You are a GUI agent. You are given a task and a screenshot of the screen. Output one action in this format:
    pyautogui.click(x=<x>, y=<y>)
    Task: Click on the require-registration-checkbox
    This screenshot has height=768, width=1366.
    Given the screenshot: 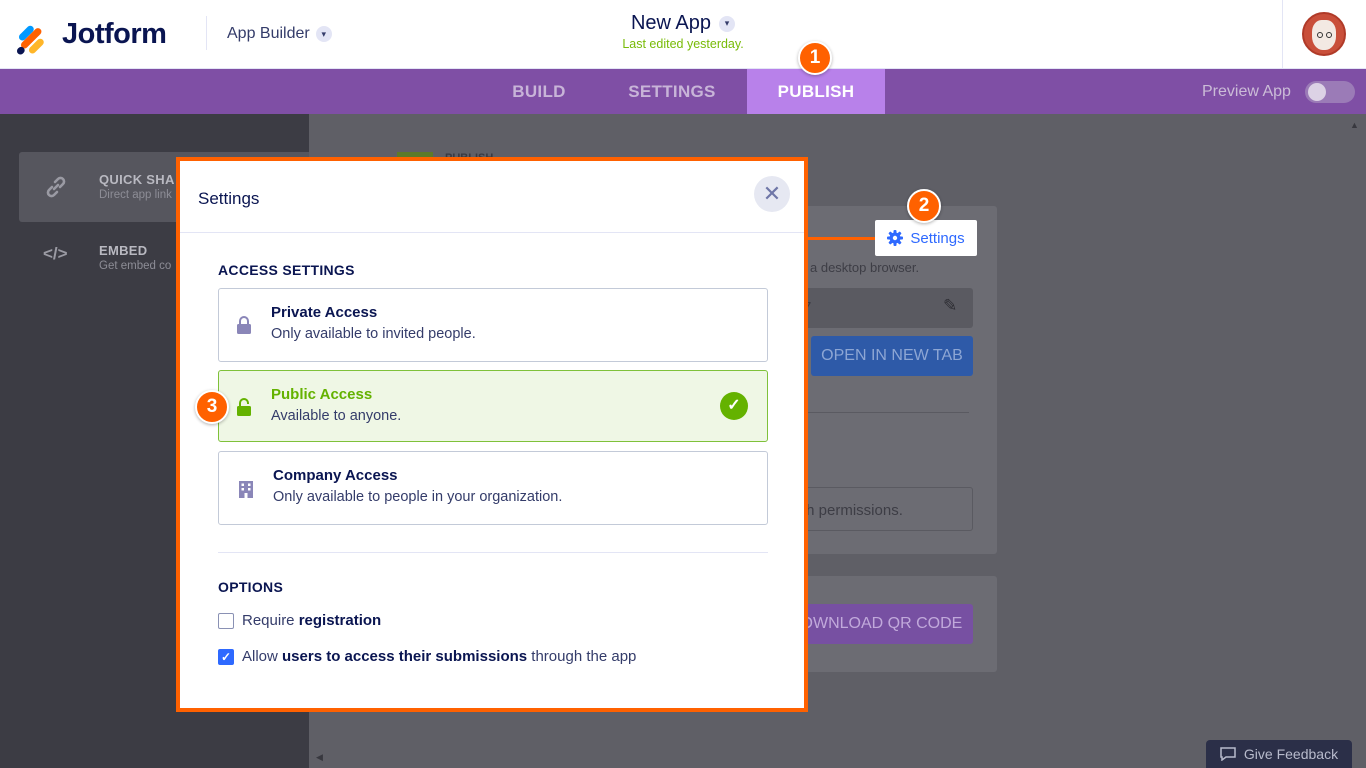 What is the action you would take?
    pyautogui.click(x=226, y=620)
    